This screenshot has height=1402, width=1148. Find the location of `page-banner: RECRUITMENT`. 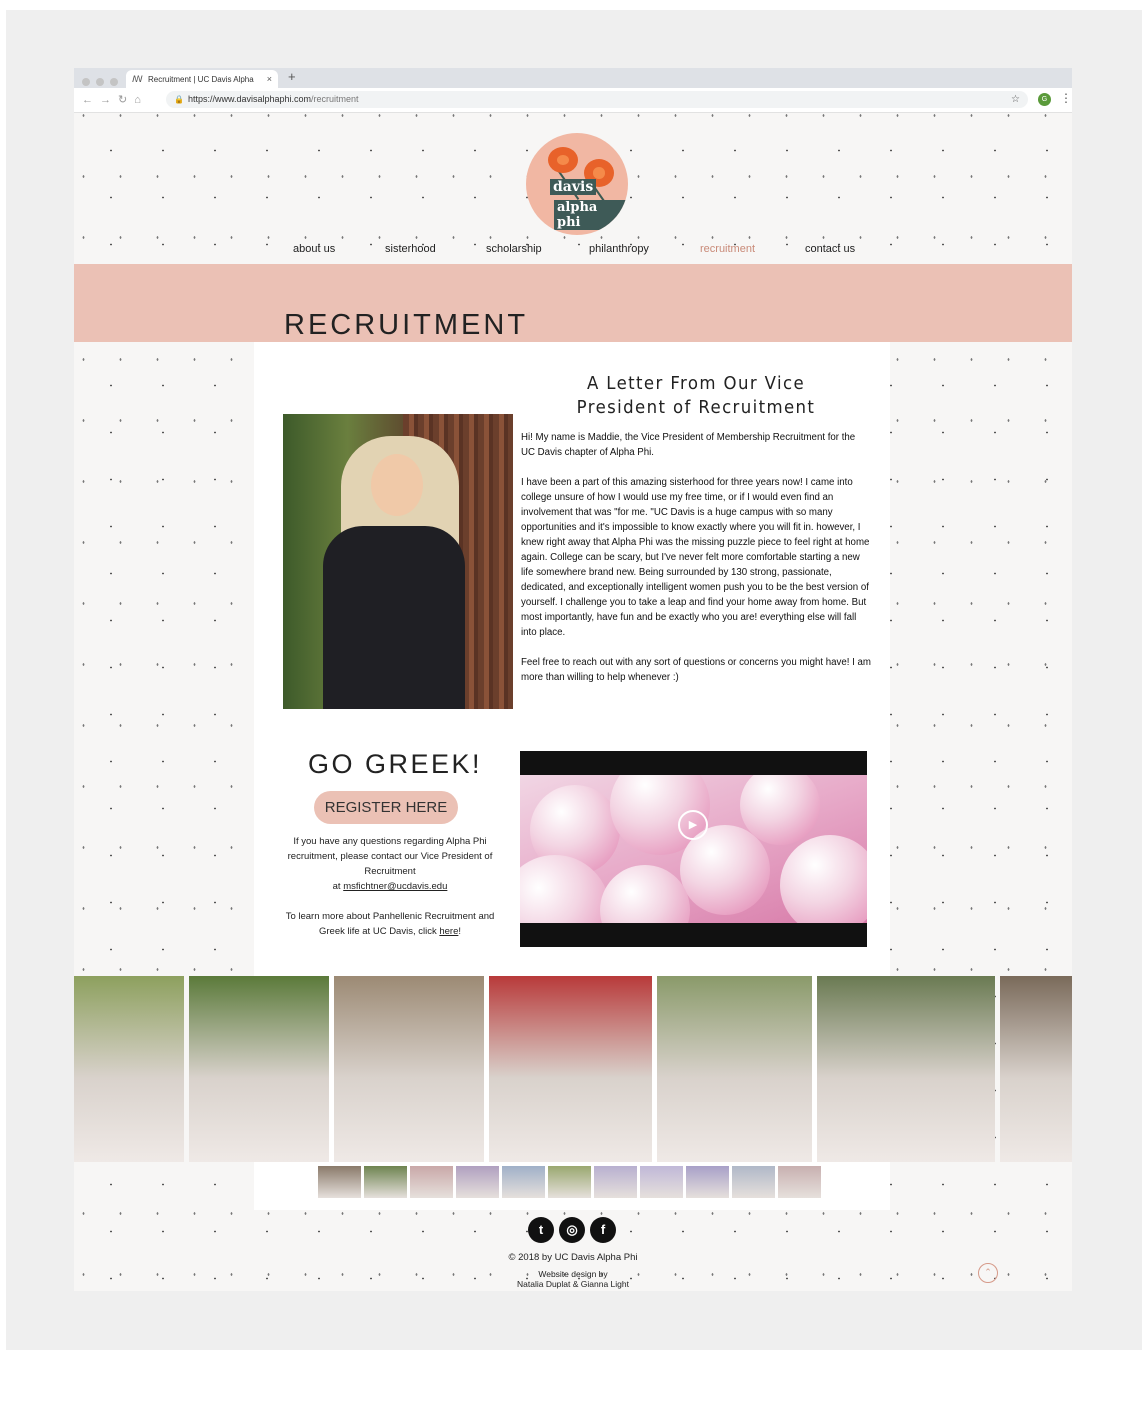

page-banner: RECRUITMENT is located at coordinates (573, 303).